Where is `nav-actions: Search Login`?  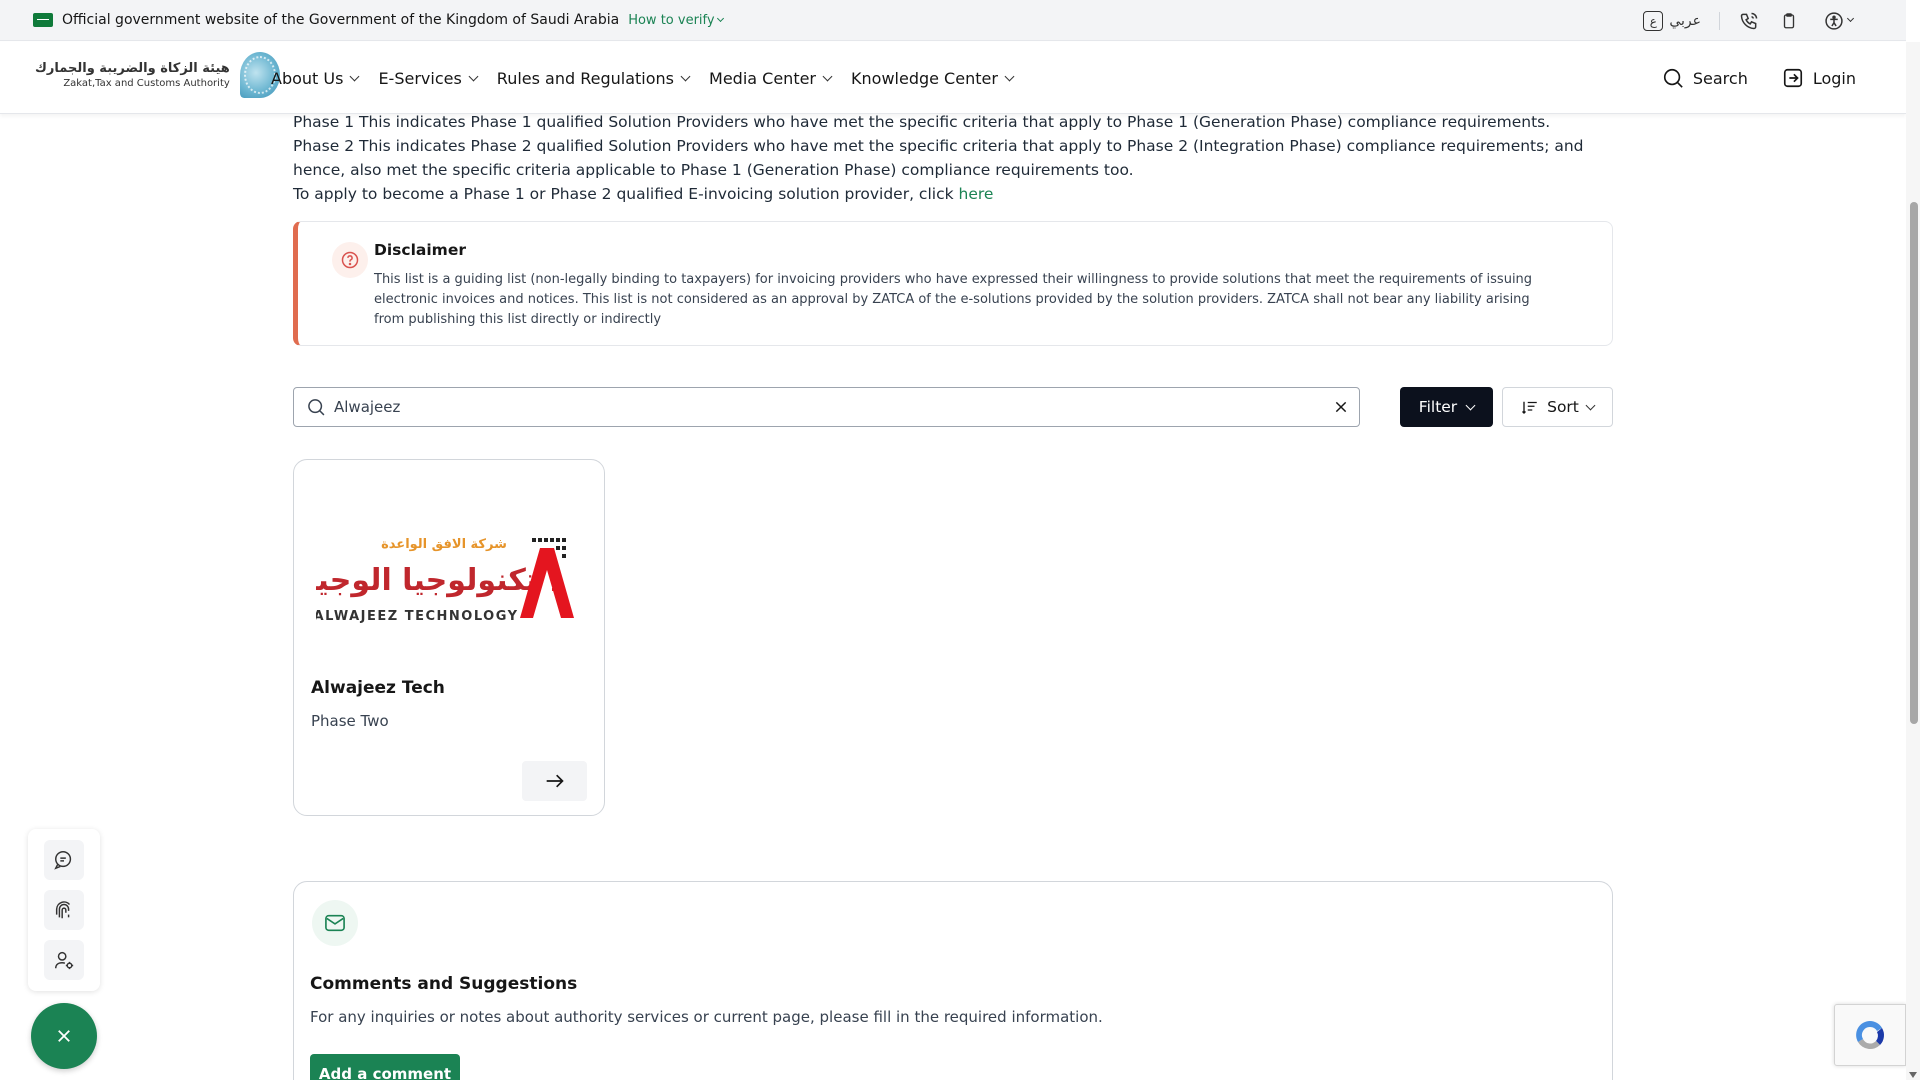 nav-actions: Search Login is located at coordinates (1759, 78).